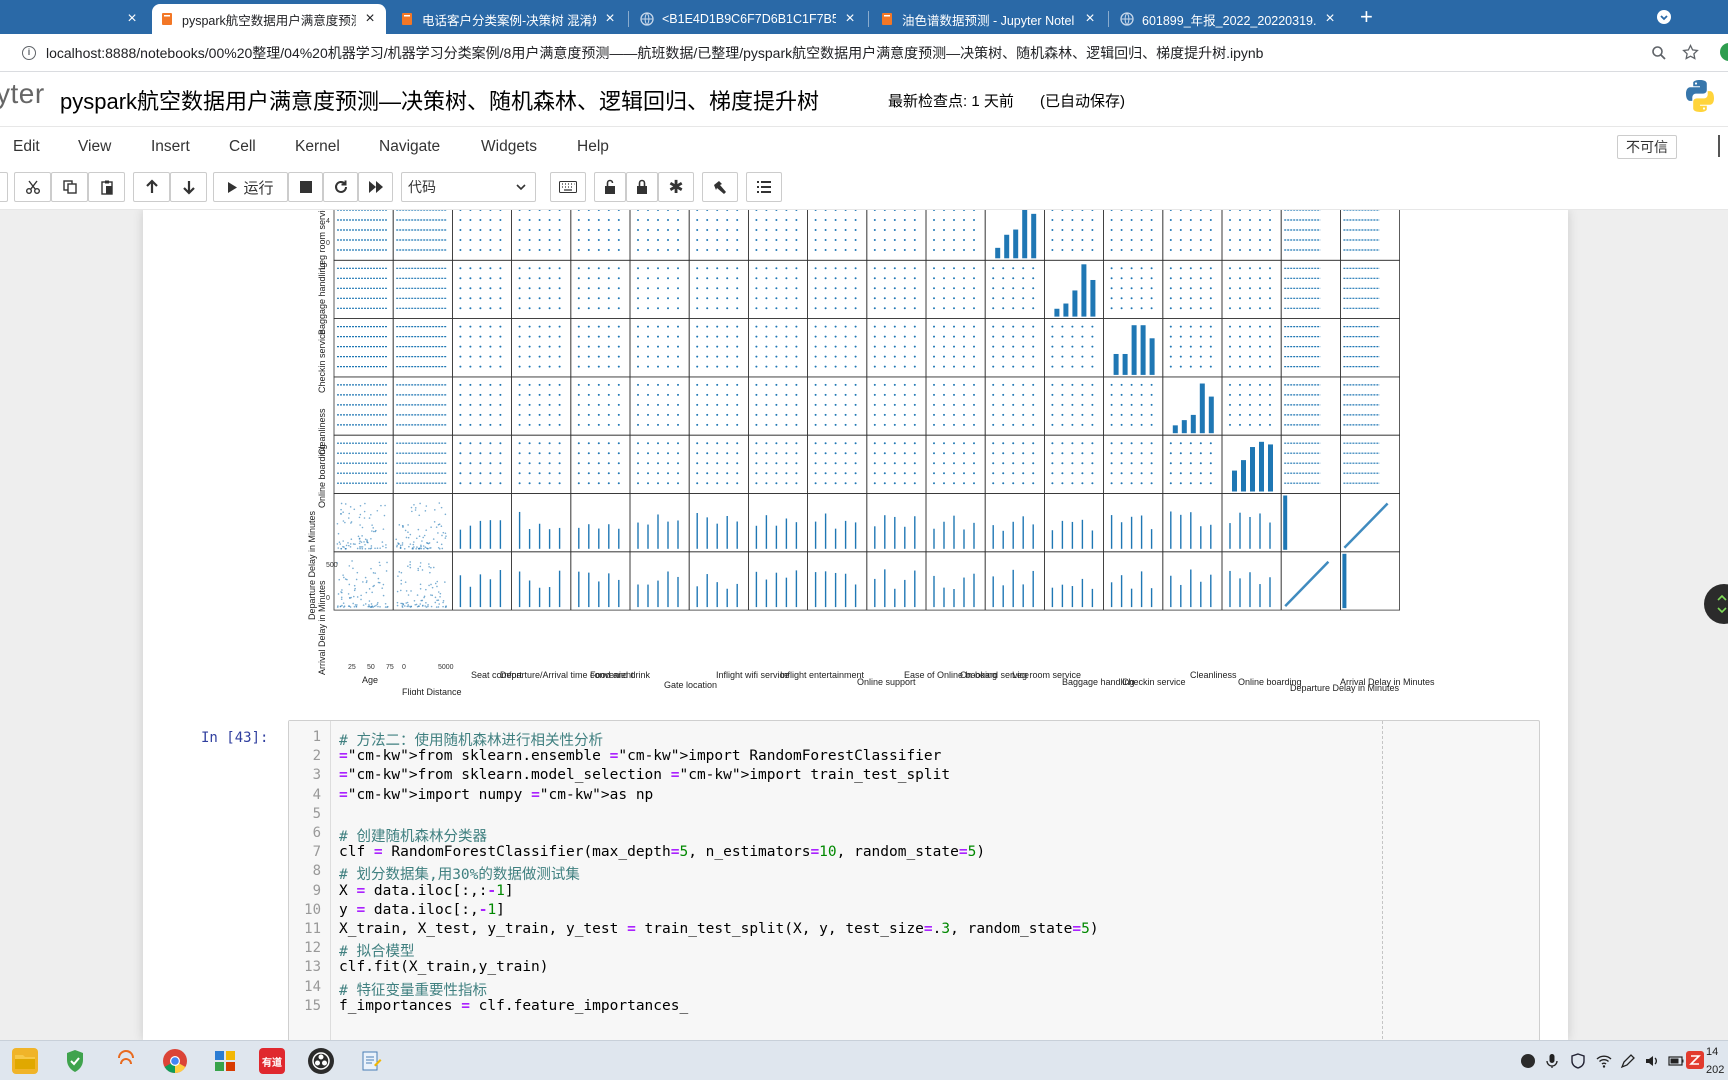 The image size is (1728, 1080). What do you see at coordinates (32, 187) in the screenshot?
I see `cut-button` at bounding box center [32, 187].